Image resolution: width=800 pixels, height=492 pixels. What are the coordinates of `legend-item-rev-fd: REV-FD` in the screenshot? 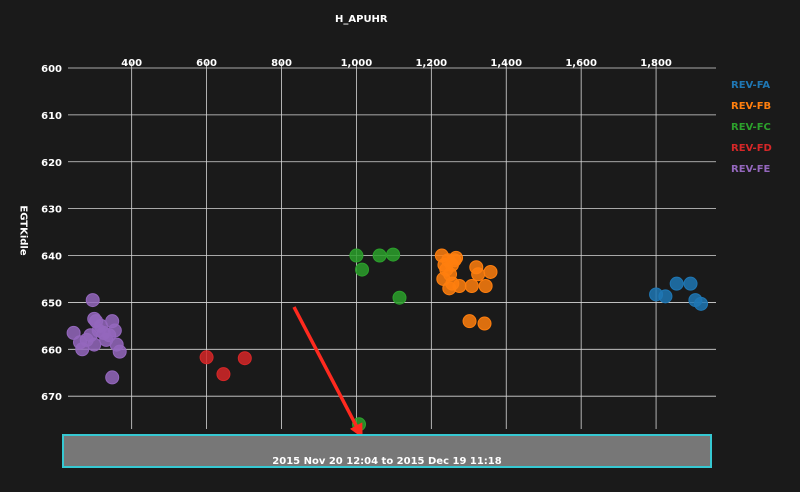 It's located at (751, 153).